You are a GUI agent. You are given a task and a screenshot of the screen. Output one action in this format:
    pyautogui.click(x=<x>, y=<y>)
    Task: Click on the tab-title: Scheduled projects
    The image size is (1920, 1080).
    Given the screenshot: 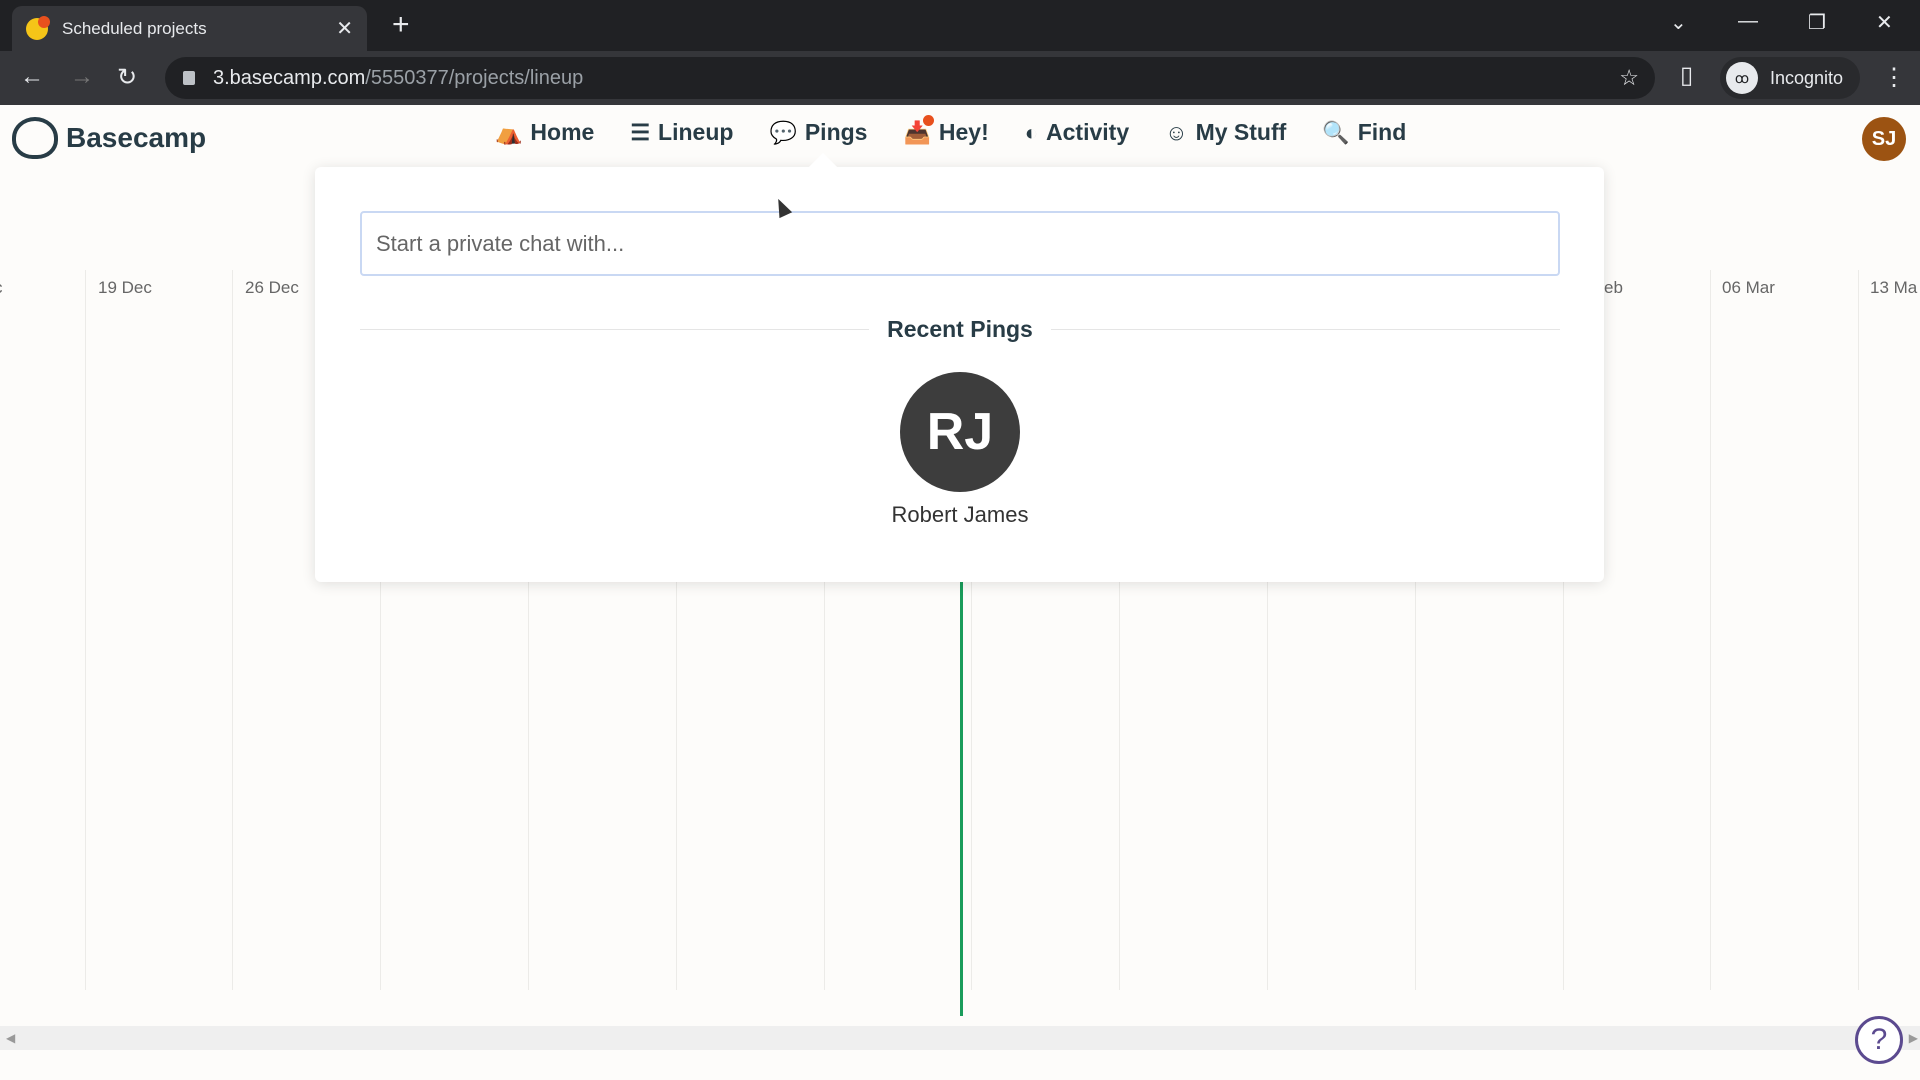 What is the action you would take?
    pyautogui.click(x=134, y=28)
    